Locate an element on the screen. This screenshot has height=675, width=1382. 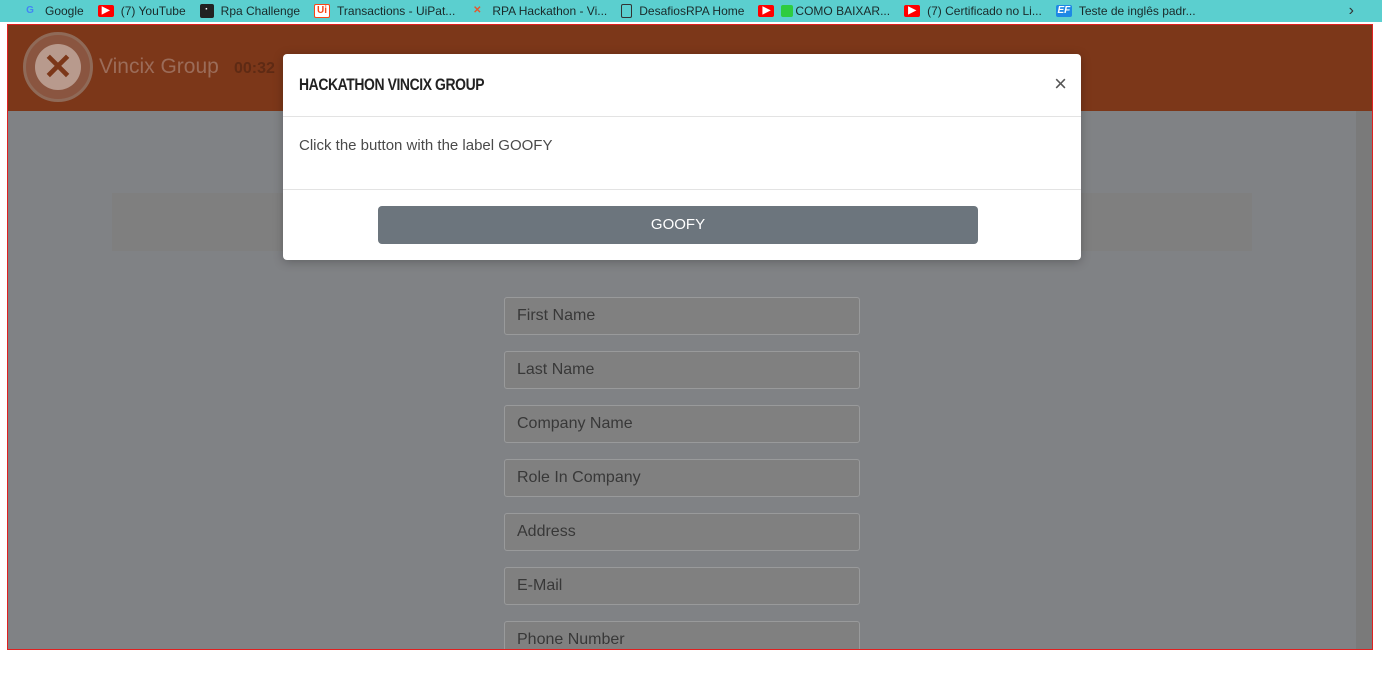
vincix-logo: ✕ is located at coordinates (58, 67).